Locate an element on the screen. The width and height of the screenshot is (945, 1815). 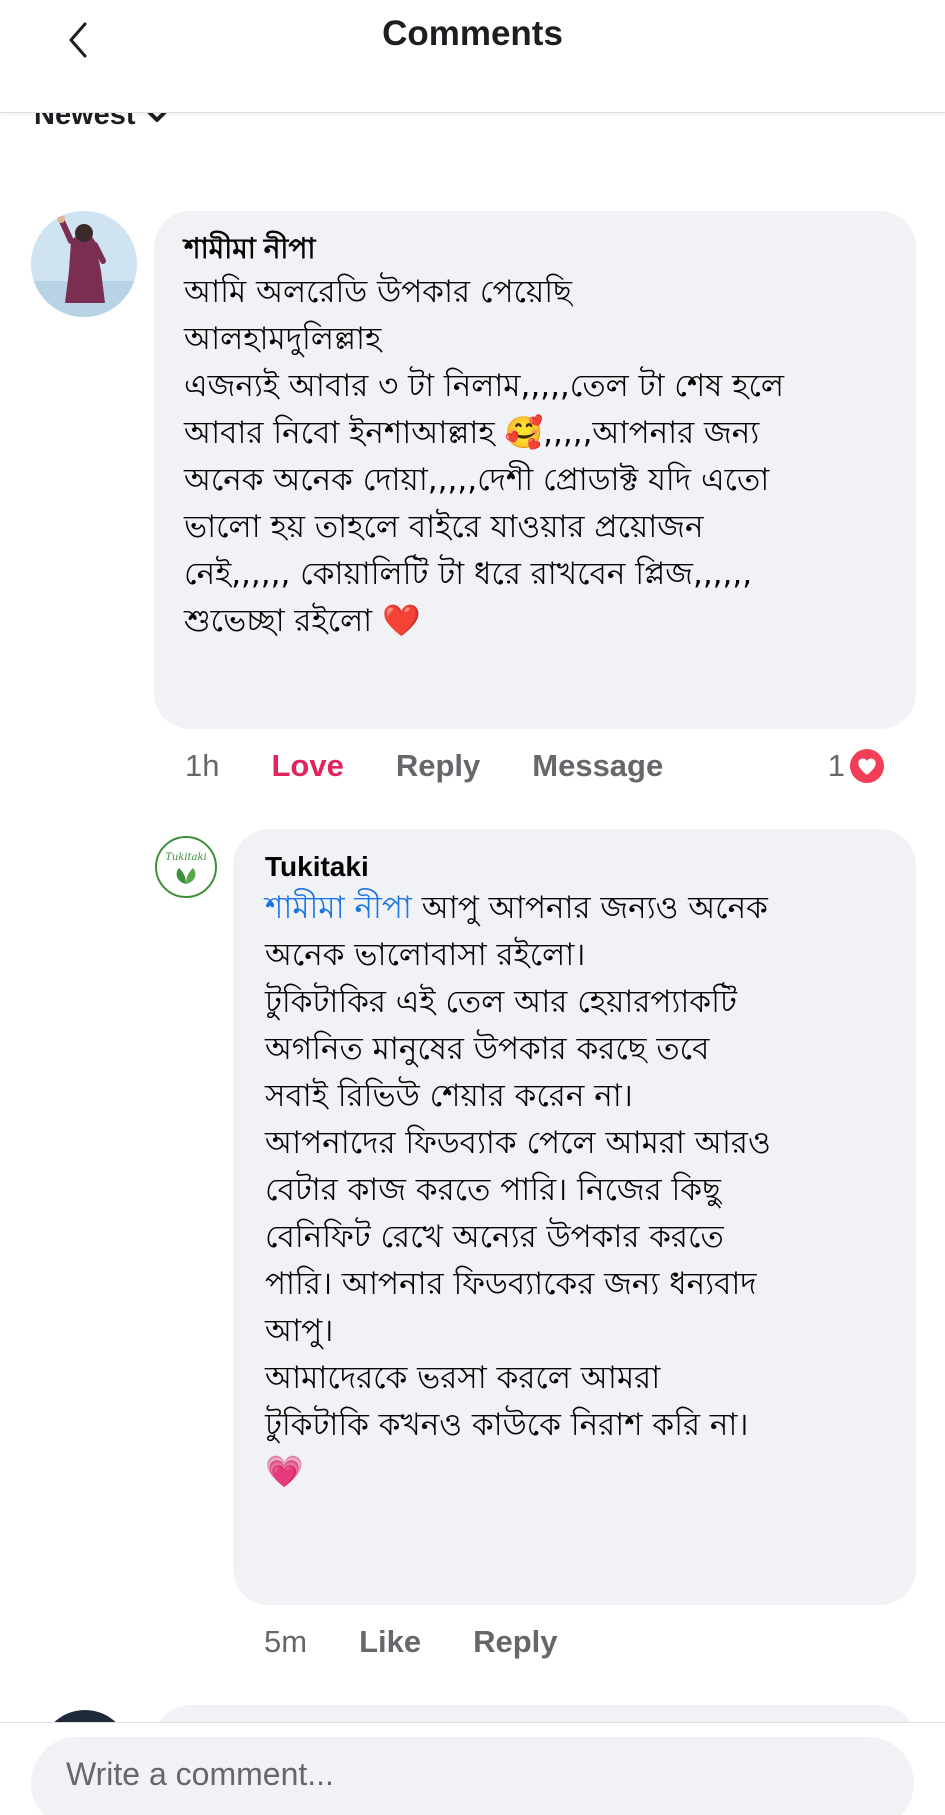
reaction-count: 1 is located at coordinates (836, 765).